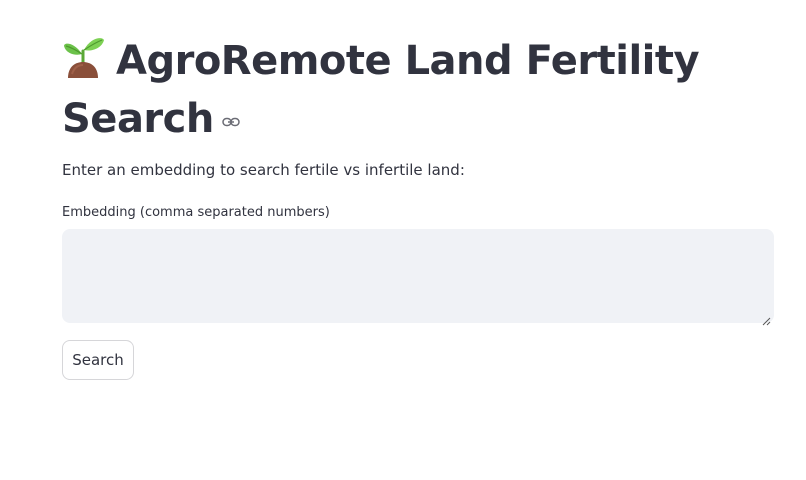  Describe the element at coordinates (196, 212) in the screenshot. I see `embedding-field-label: Embedding (comma separated numbers)` at that location.